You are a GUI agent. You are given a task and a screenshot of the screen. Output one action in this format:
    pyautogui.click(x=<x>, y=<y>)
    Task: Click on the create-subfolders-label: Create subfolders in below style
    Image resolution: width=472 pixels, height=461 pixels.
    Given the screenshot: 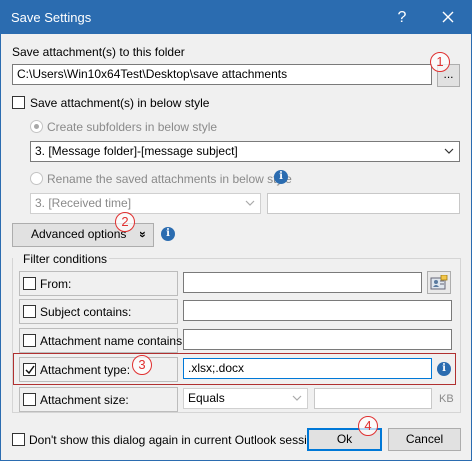 What is the action you would take?
    pyautogui.click(x=132, y=127)
    